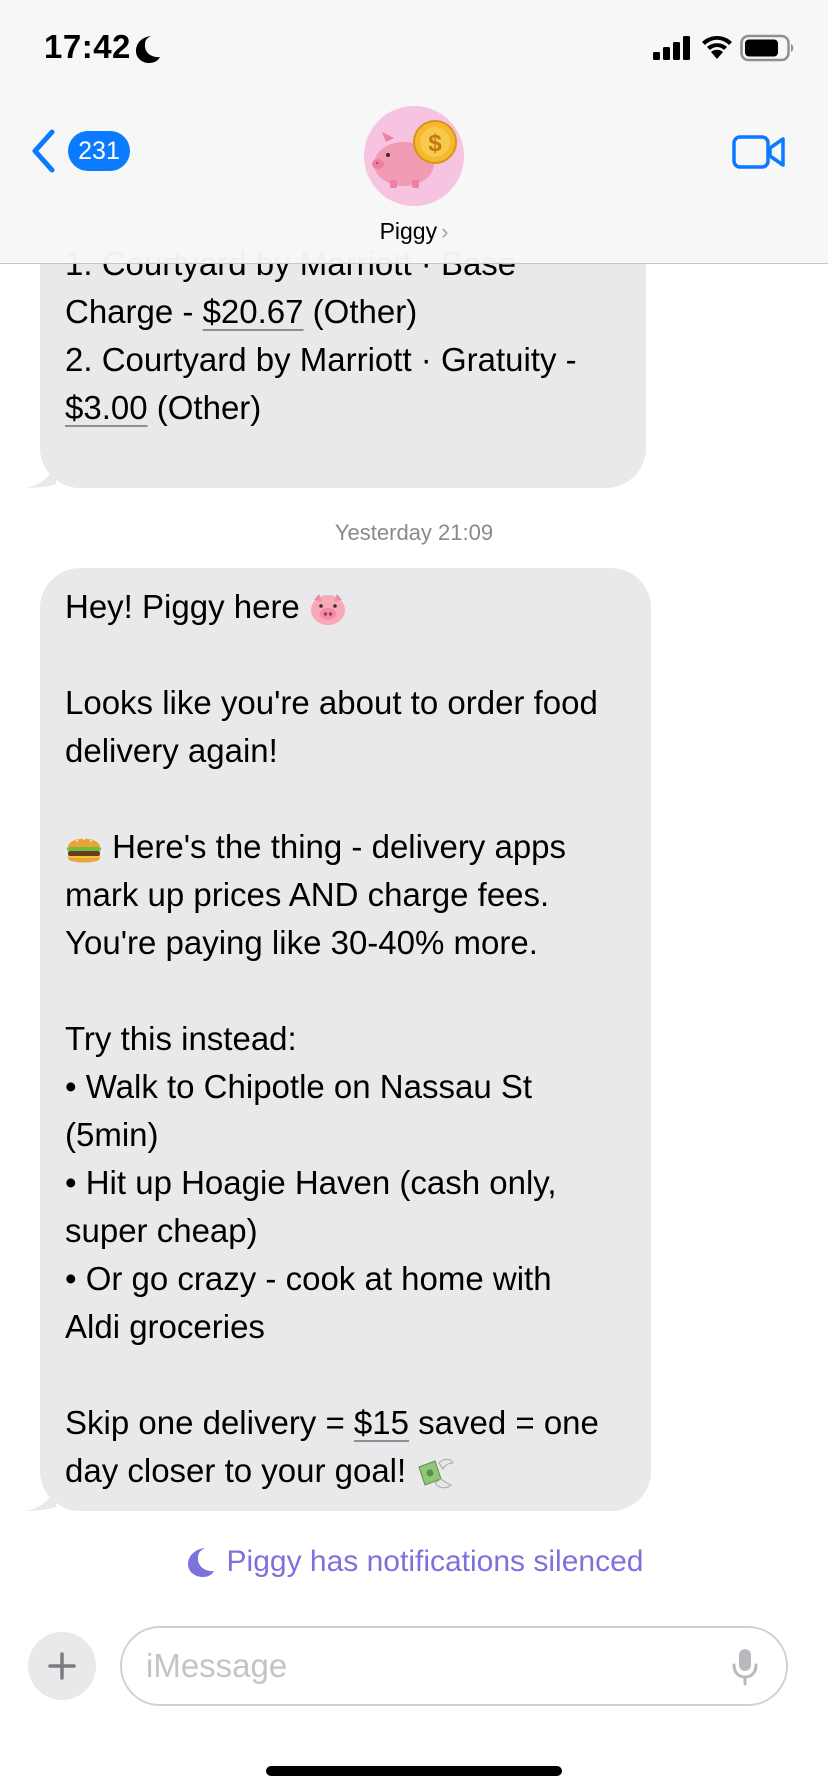 The height and width of the screenshot is (1792, 828). What do you see at coordinates (112, 1134) in the screenshot?
I see `message-line: (5min)` at bounding box center [112, 1134].